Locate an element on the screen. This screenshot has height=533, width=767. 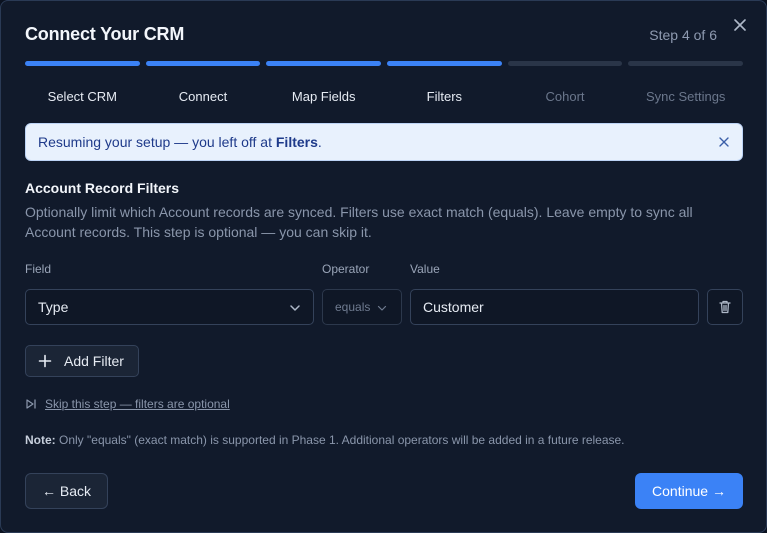
operator-select: equals is located at coordinates (362, 307).